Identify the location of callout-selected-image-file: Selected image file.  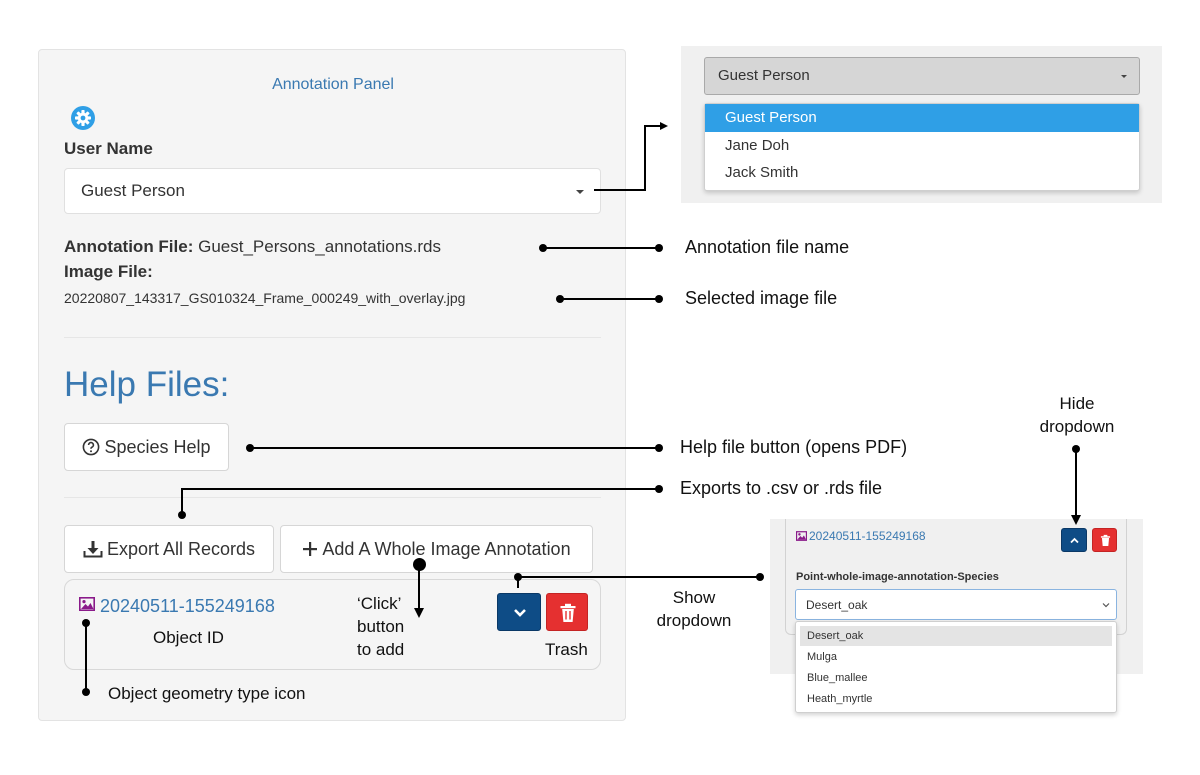
(761, 298).